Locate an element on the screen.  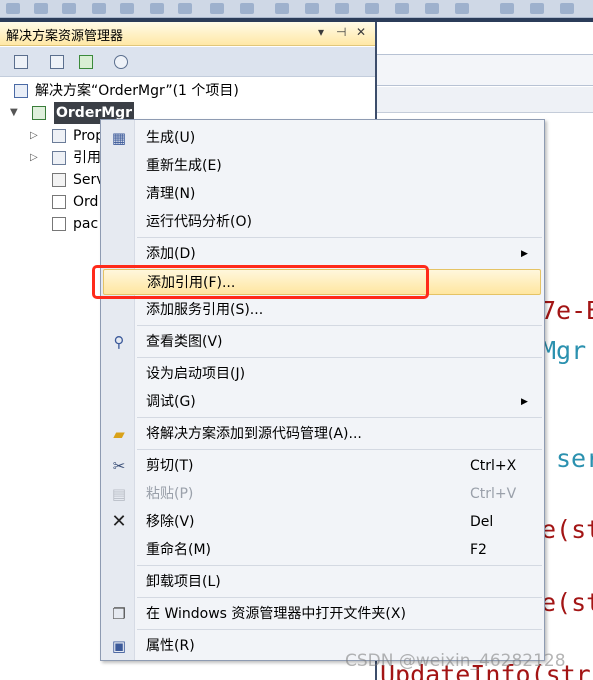
menu-item-label: 移除(V) is located at coordinates (170, 522).